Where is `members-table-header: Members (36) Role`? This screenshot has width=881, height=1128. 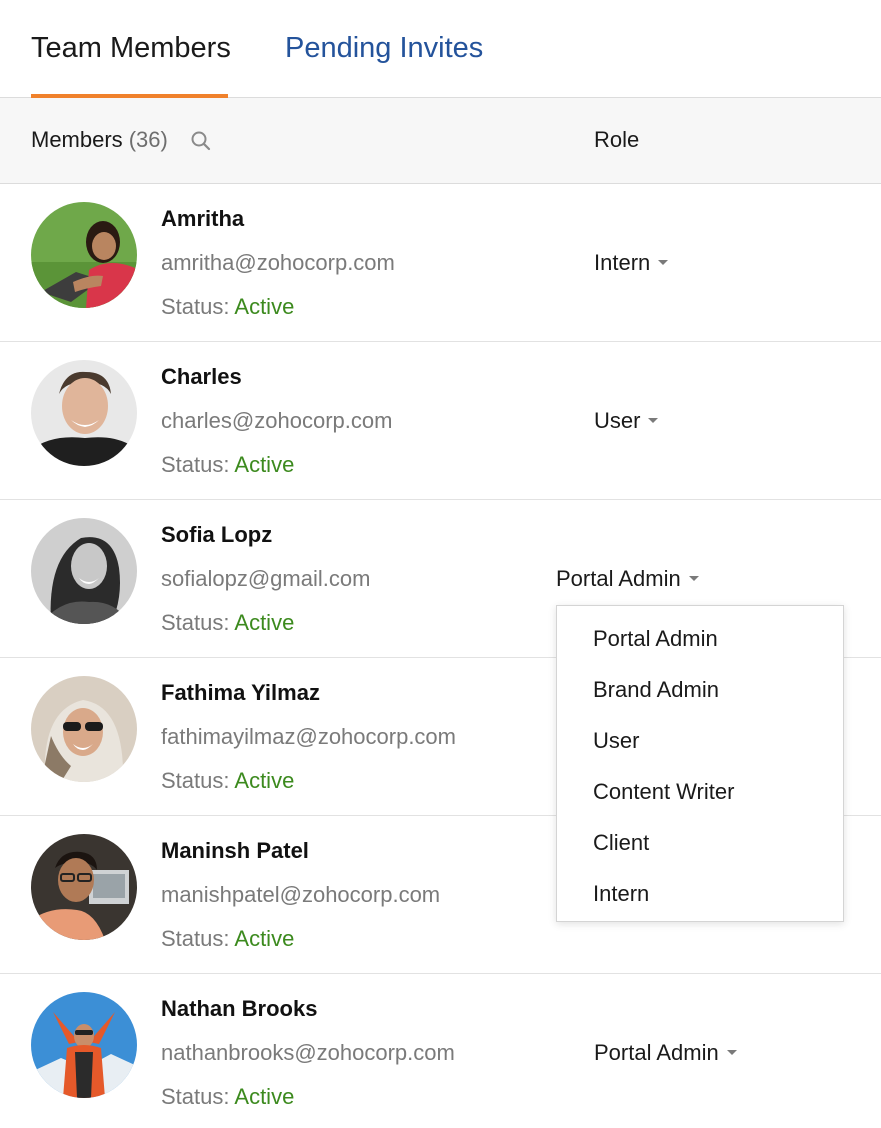
members-table-header: Members (36) Role is located at coordinates (440, 141).